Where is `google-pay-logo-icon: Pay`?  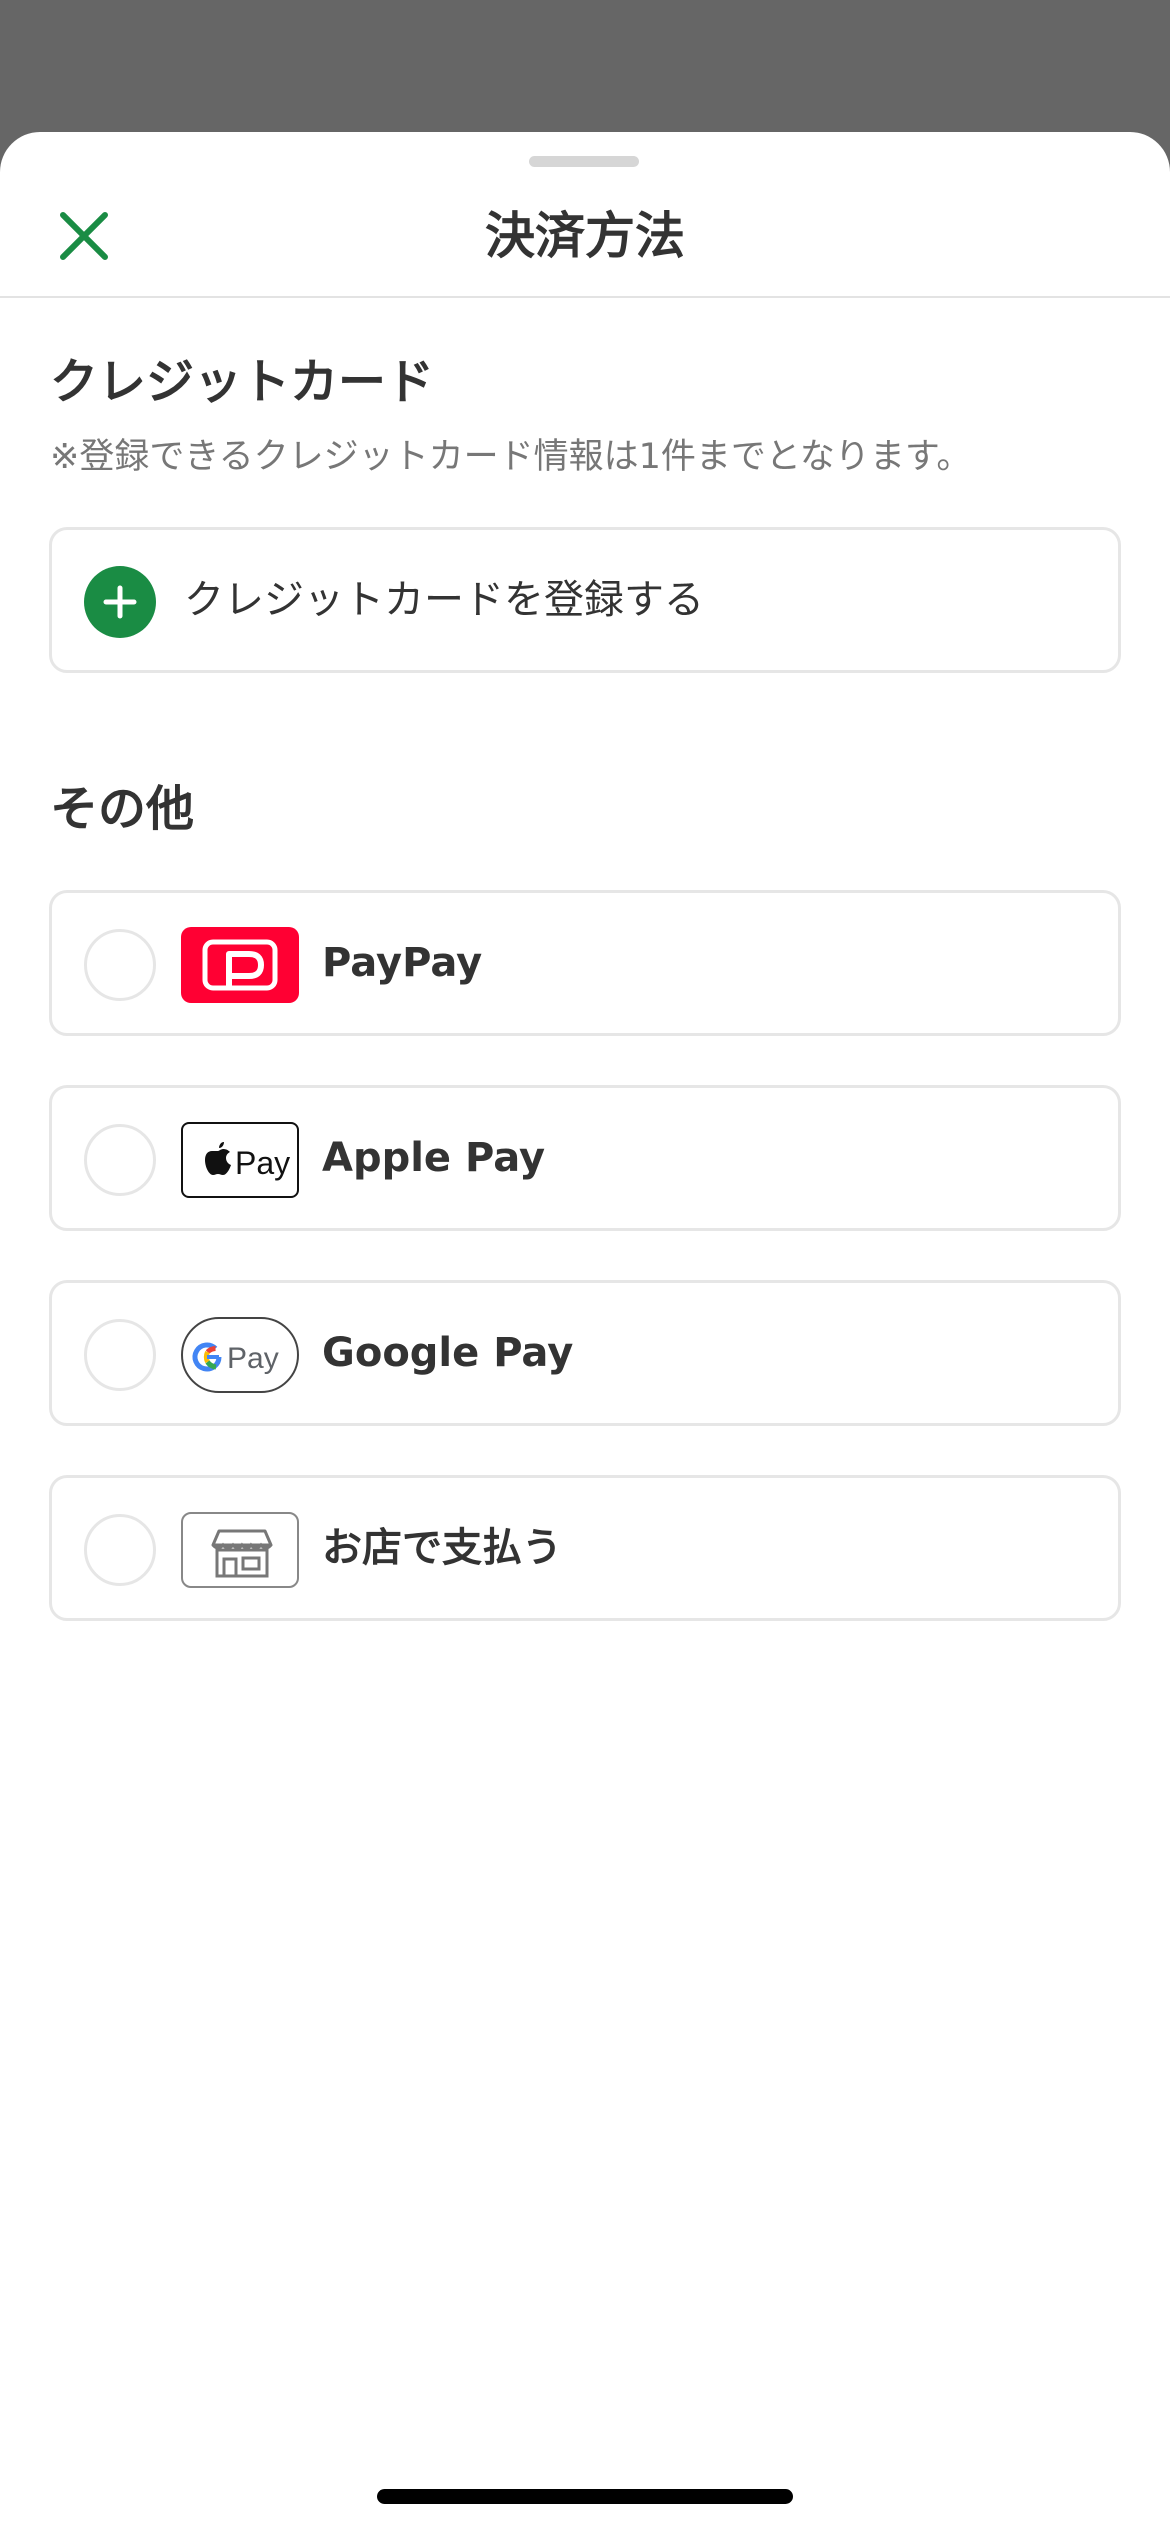 google-pay-logo-icon: Pay is located at coordinates (240, 1355).